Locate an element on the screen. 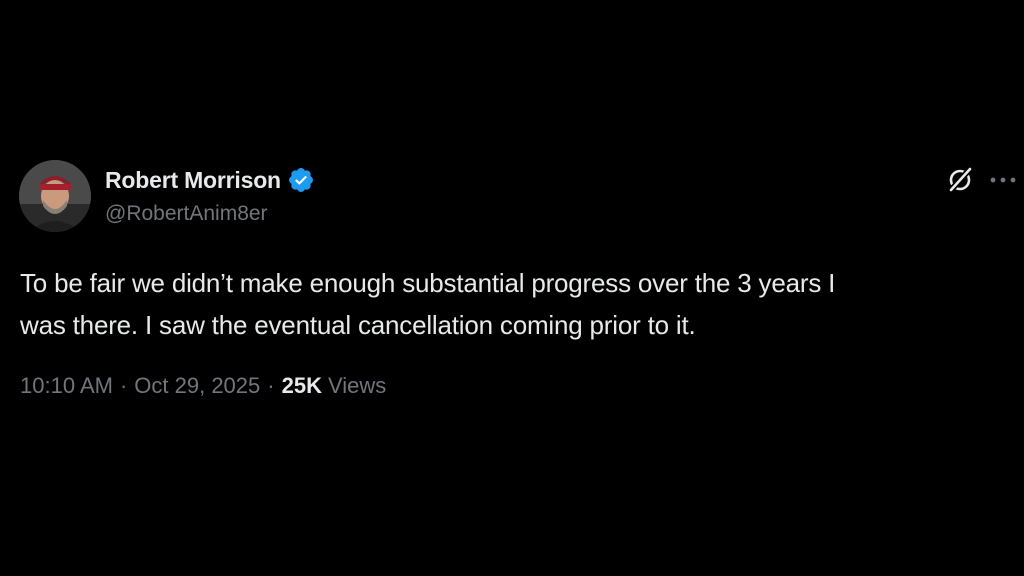 The image size is (1024, 576). more-options-icon is located at coordinates (1003, 180).